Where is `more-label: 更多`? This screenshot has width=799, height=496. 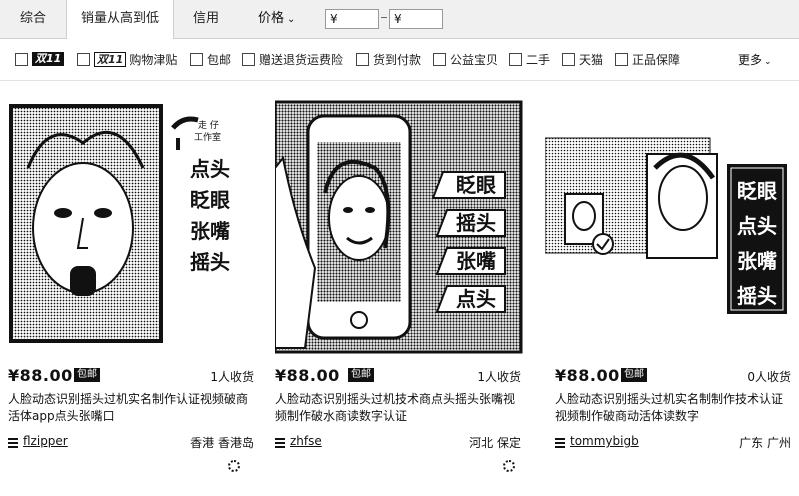 more-label: 更多 is located at coordinates (750, 60).